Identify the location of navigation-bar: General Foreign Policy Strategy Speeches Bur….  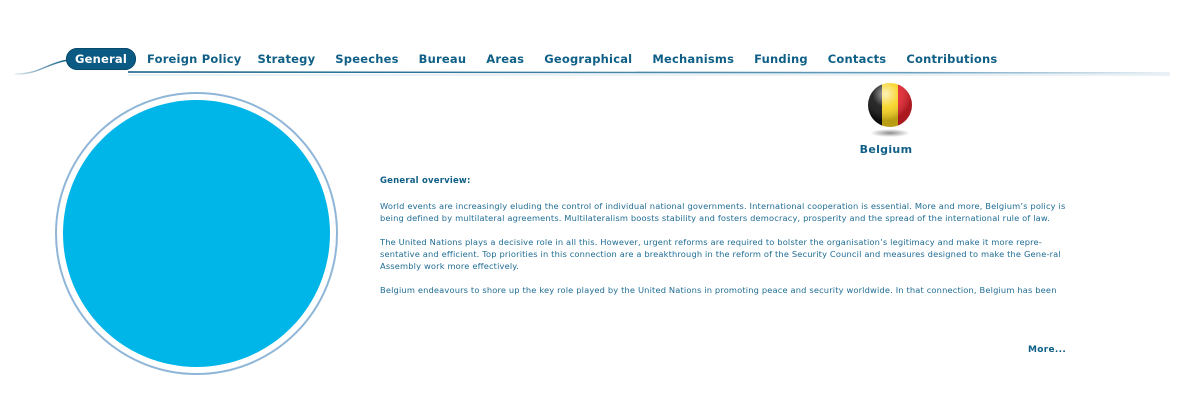
(597, 61).